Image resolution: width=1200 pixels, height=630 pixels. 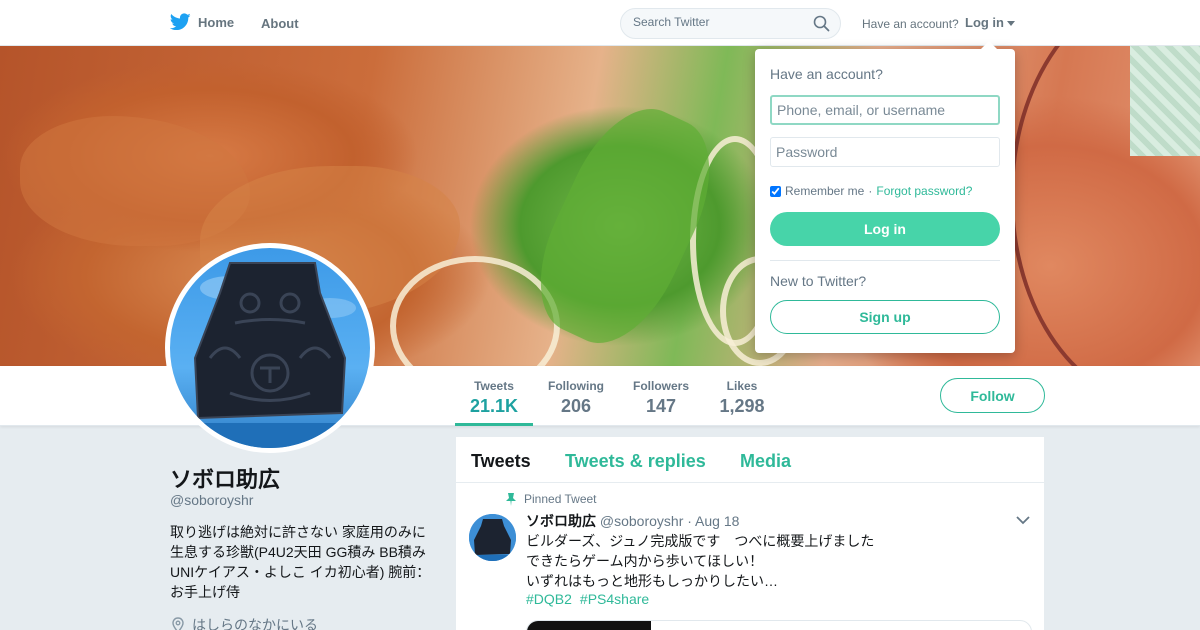 What do you see at coordinates (1165, 101) in the screenshot?
I see `banner-tablecloth` at bounding box center [1165, 101].